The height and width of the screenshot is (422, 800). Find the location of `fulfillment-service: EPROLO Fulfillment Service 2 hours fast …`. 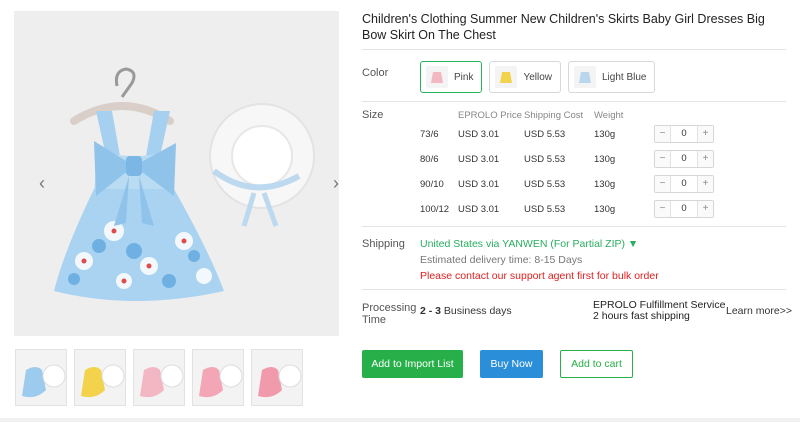

fulfillment-service: EPROLO Fulfillment Service 2 hours fast … is located at coordinates (659, 311).